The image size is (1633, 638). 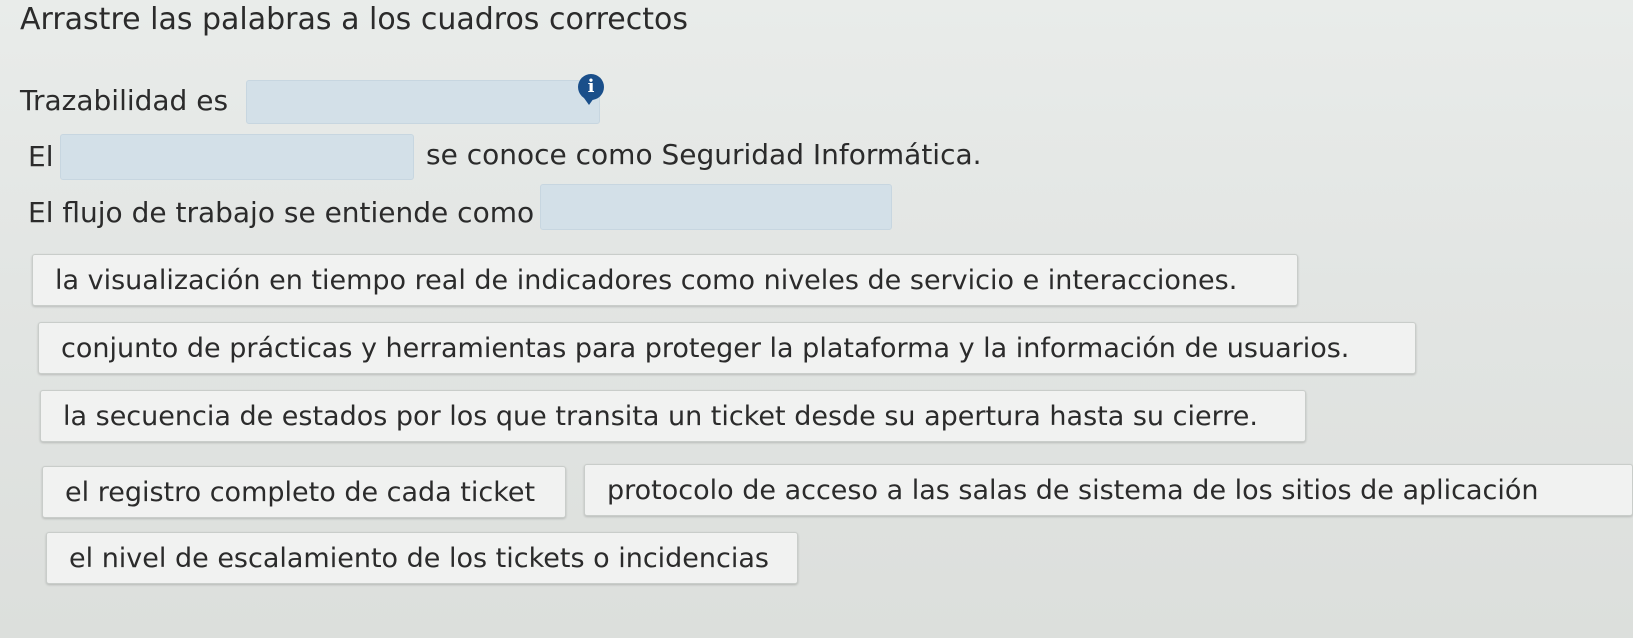 I want to click on option-chip: el registro completo de cada ticket, so click(x=304, y=492).